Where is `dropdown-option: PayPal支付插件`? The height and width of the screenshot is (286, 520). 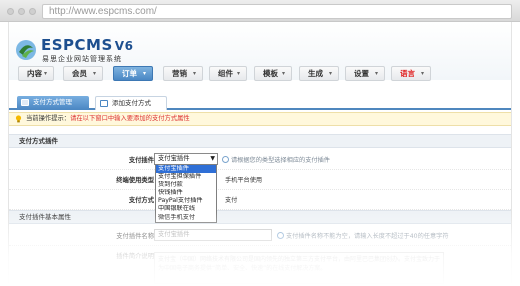
dropdown-option: PayPal支付插件 is located at coordinates (186, 201).